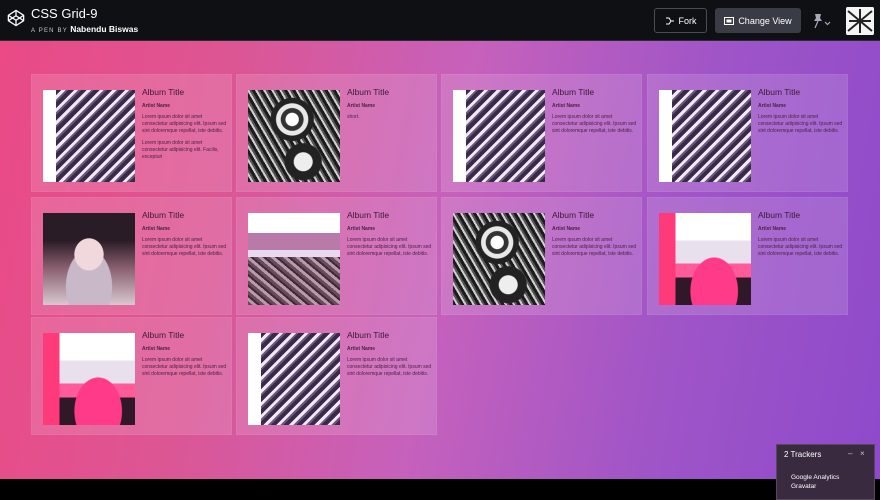  What do you see at coordinates (850, 453) in the screenshot?
I see `minimize-icon: –` at bounding box center [850, 453].